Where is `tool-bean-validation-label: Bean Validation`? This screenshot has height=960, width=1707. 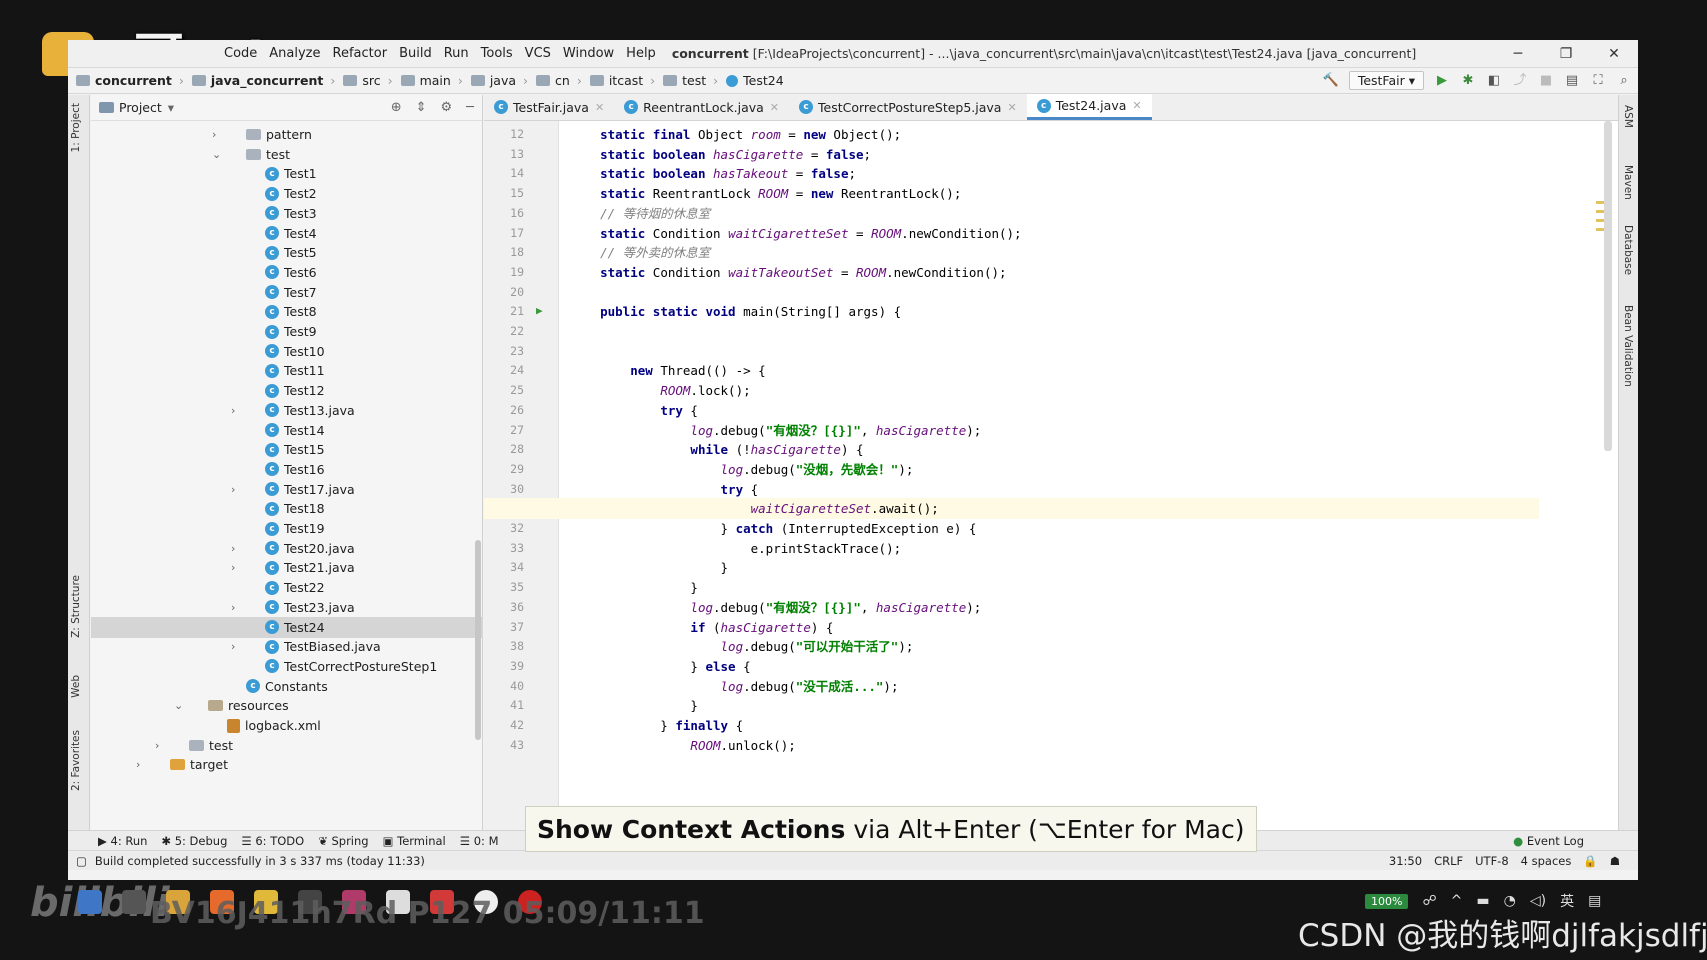 tool-bean-validation-label: Bean Validation is located at coordinates (1628, 346).